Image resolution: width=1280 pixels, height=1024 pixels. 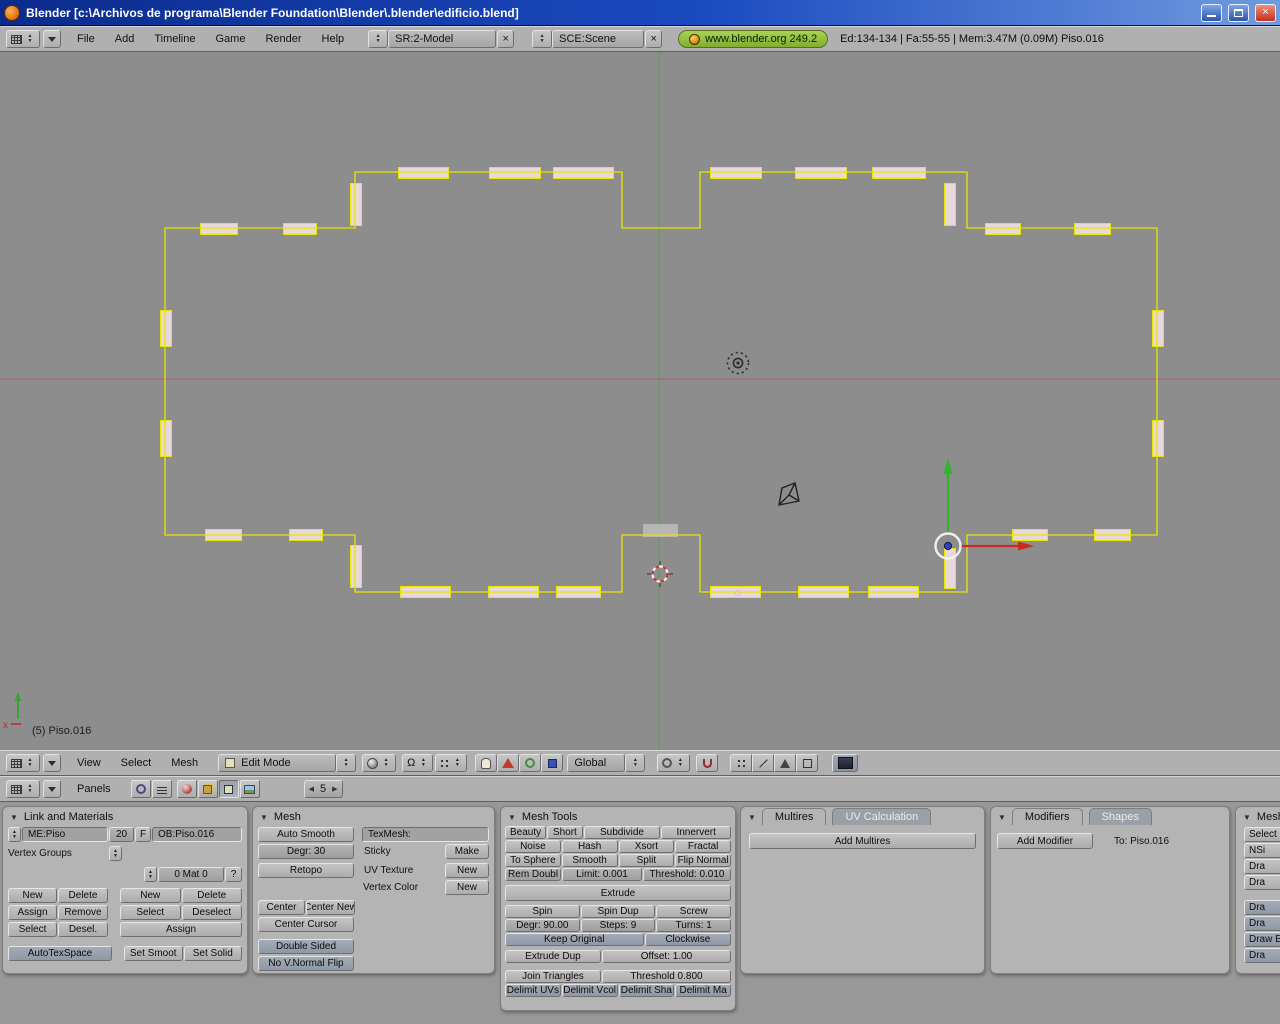 What do you see at coordinates (32, 895) in the screenshot?
I see `vgroup-new-button: New` at bounding box center [32, 895].